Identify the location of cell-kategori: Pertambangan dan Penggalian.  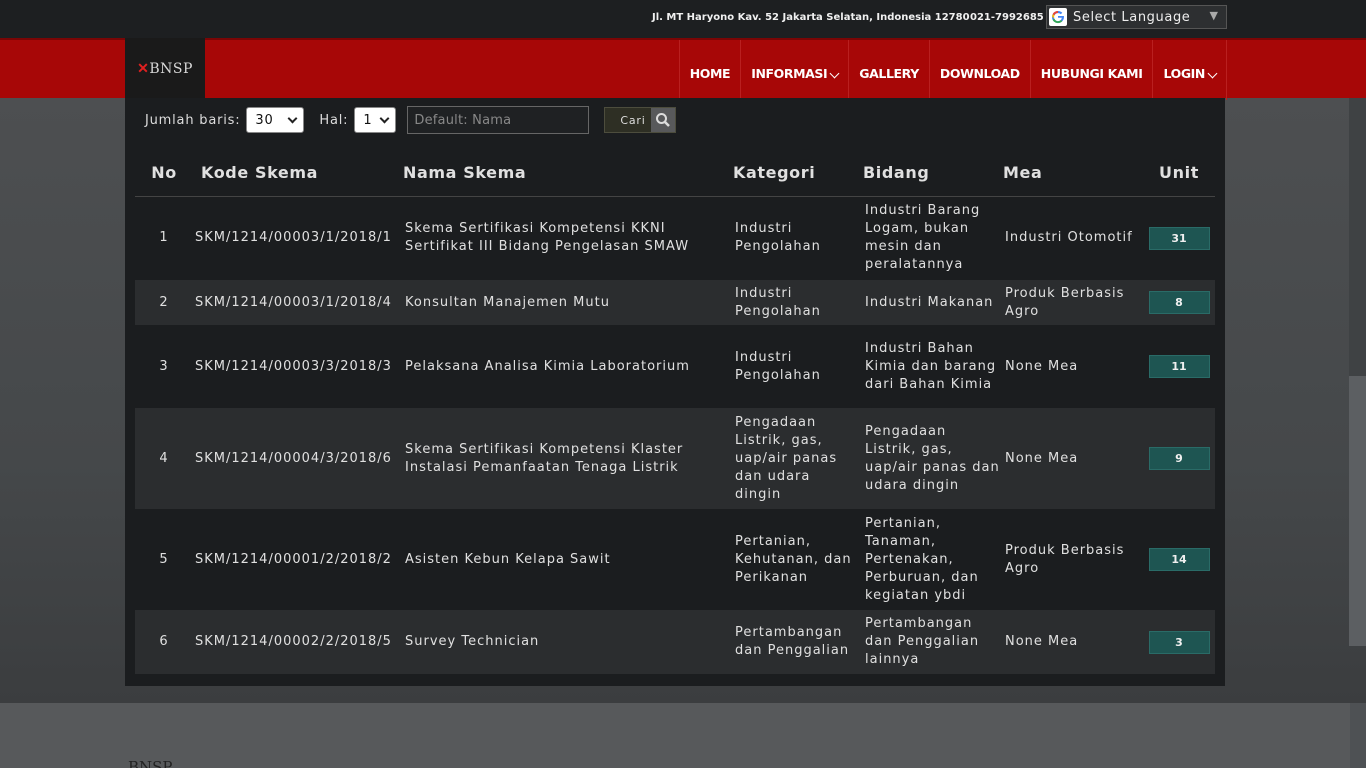
(798, 642).